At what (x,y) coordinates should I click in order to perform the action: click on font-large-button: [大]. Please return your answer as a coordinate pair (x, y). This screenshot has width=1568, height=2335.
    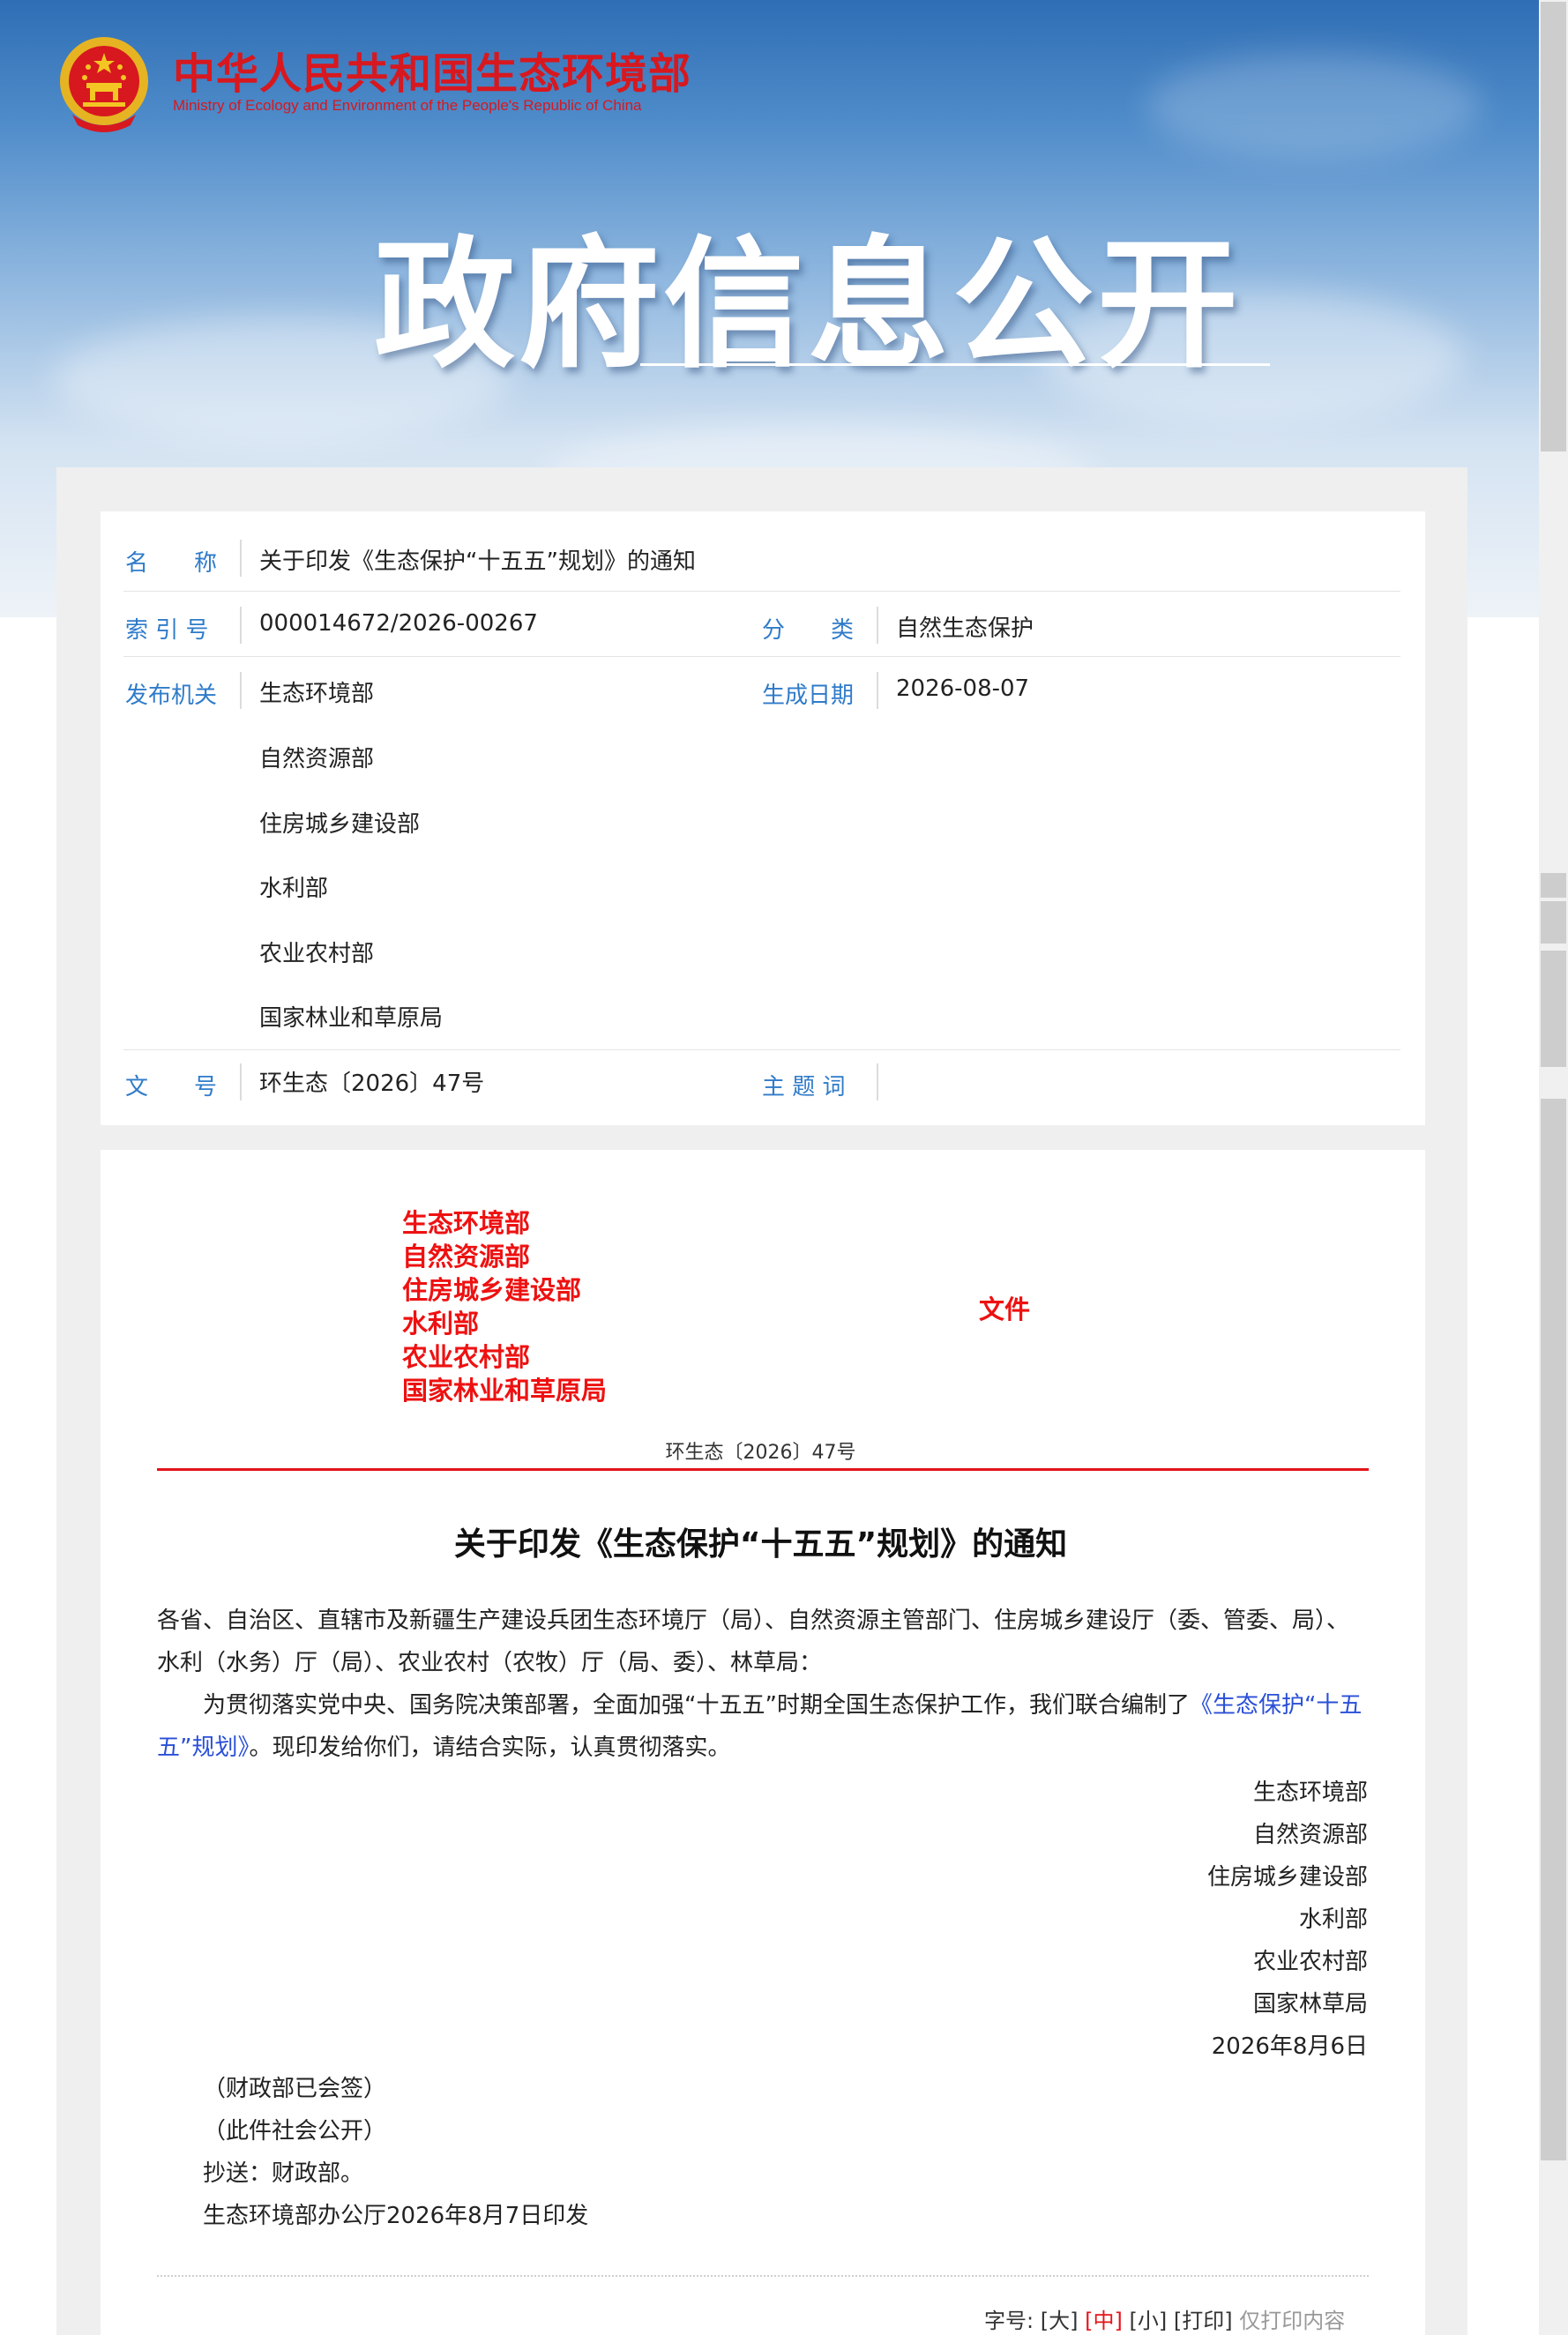
    Looking at the image, I should click on (1060, 2321).